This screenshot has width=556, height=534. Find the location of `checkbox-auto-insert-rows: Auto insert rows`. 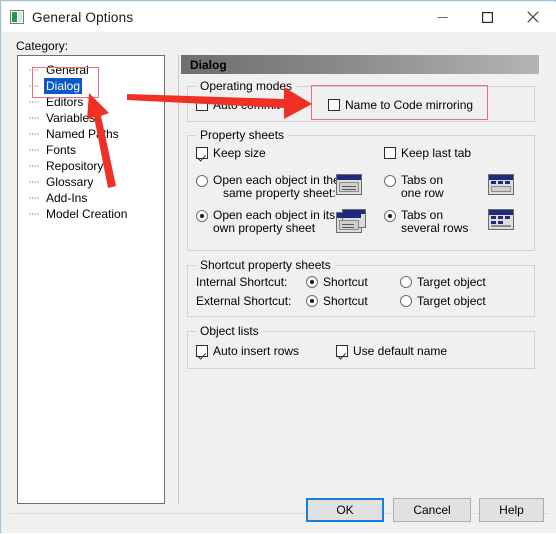

checkbox-auto-insert-rows: Auto insert rows is located at coordinates (247, 351).